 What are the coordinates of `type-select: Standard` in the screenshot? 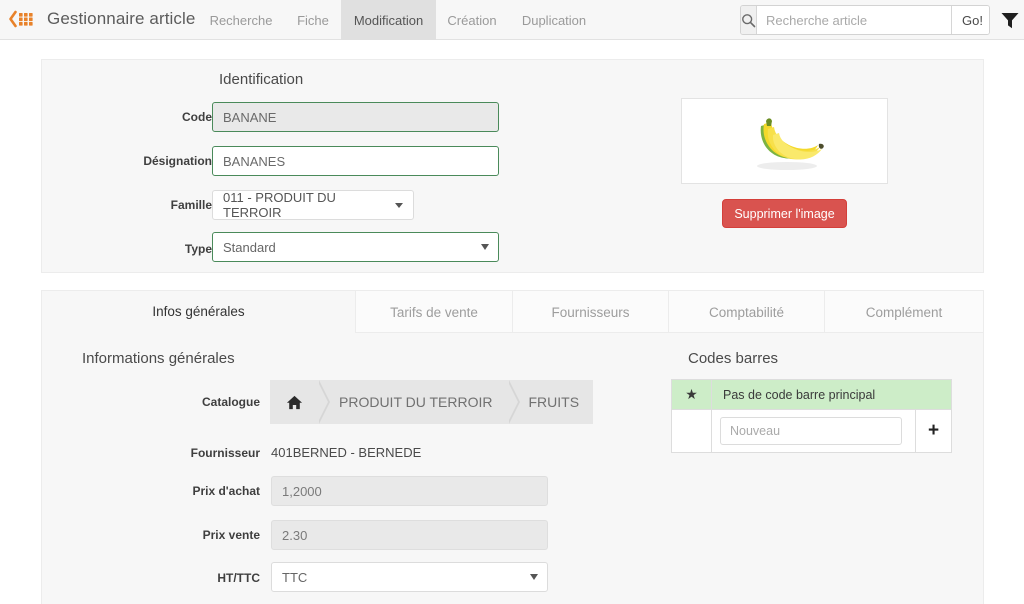 It's located at (355, 247).